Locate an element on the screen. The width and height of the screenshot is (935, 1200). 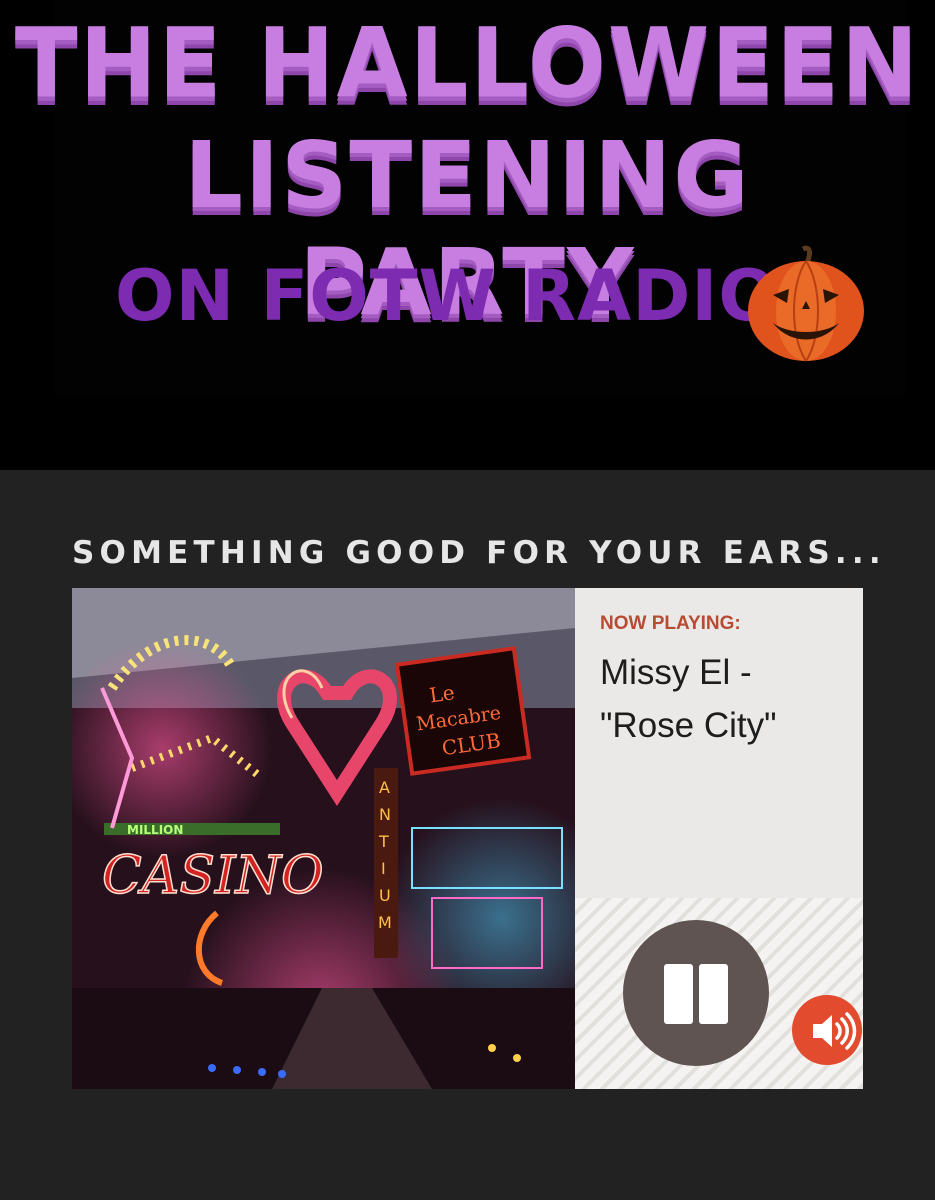
player-controls is located at coordinates (719, 993).